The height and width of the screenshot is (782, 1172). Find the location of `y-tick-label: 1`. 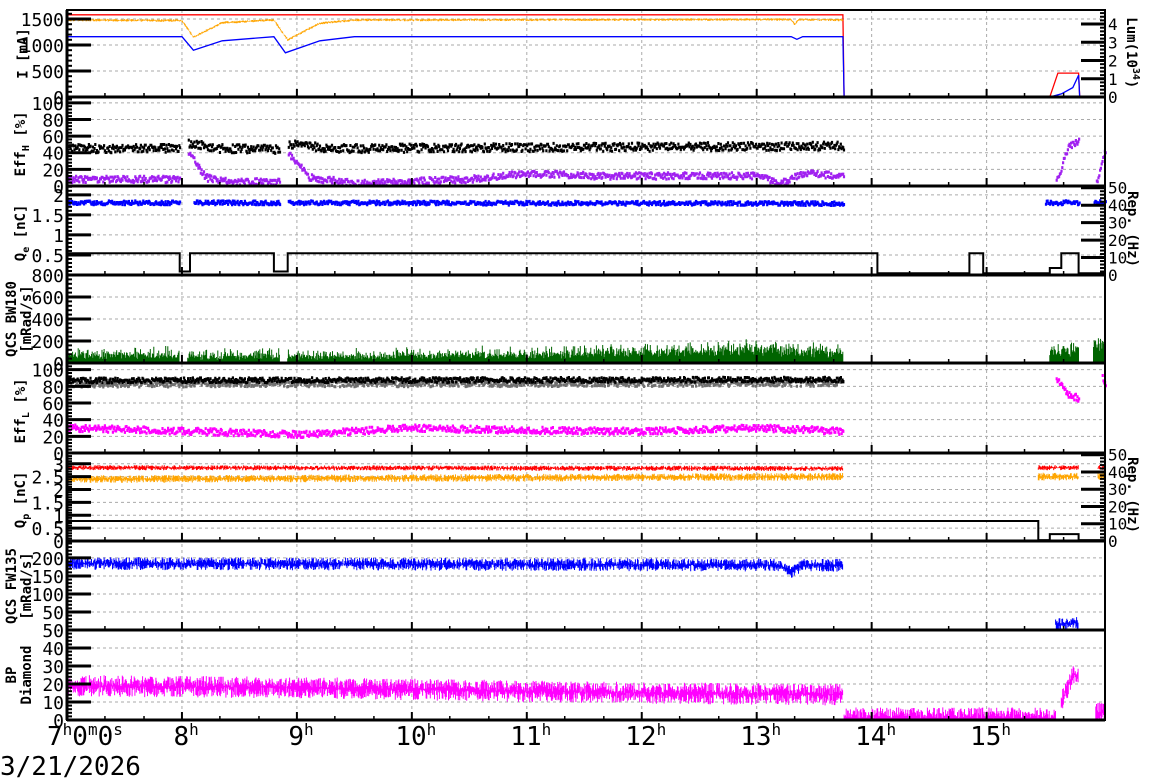

y-tick-label: 1 is located at coordinates (58, 236).